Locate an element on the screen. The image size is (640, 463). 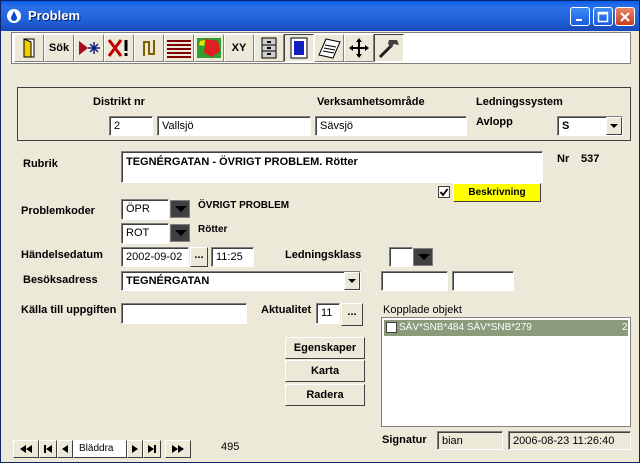
record-count: 495 is located at coordinates (230, 447).